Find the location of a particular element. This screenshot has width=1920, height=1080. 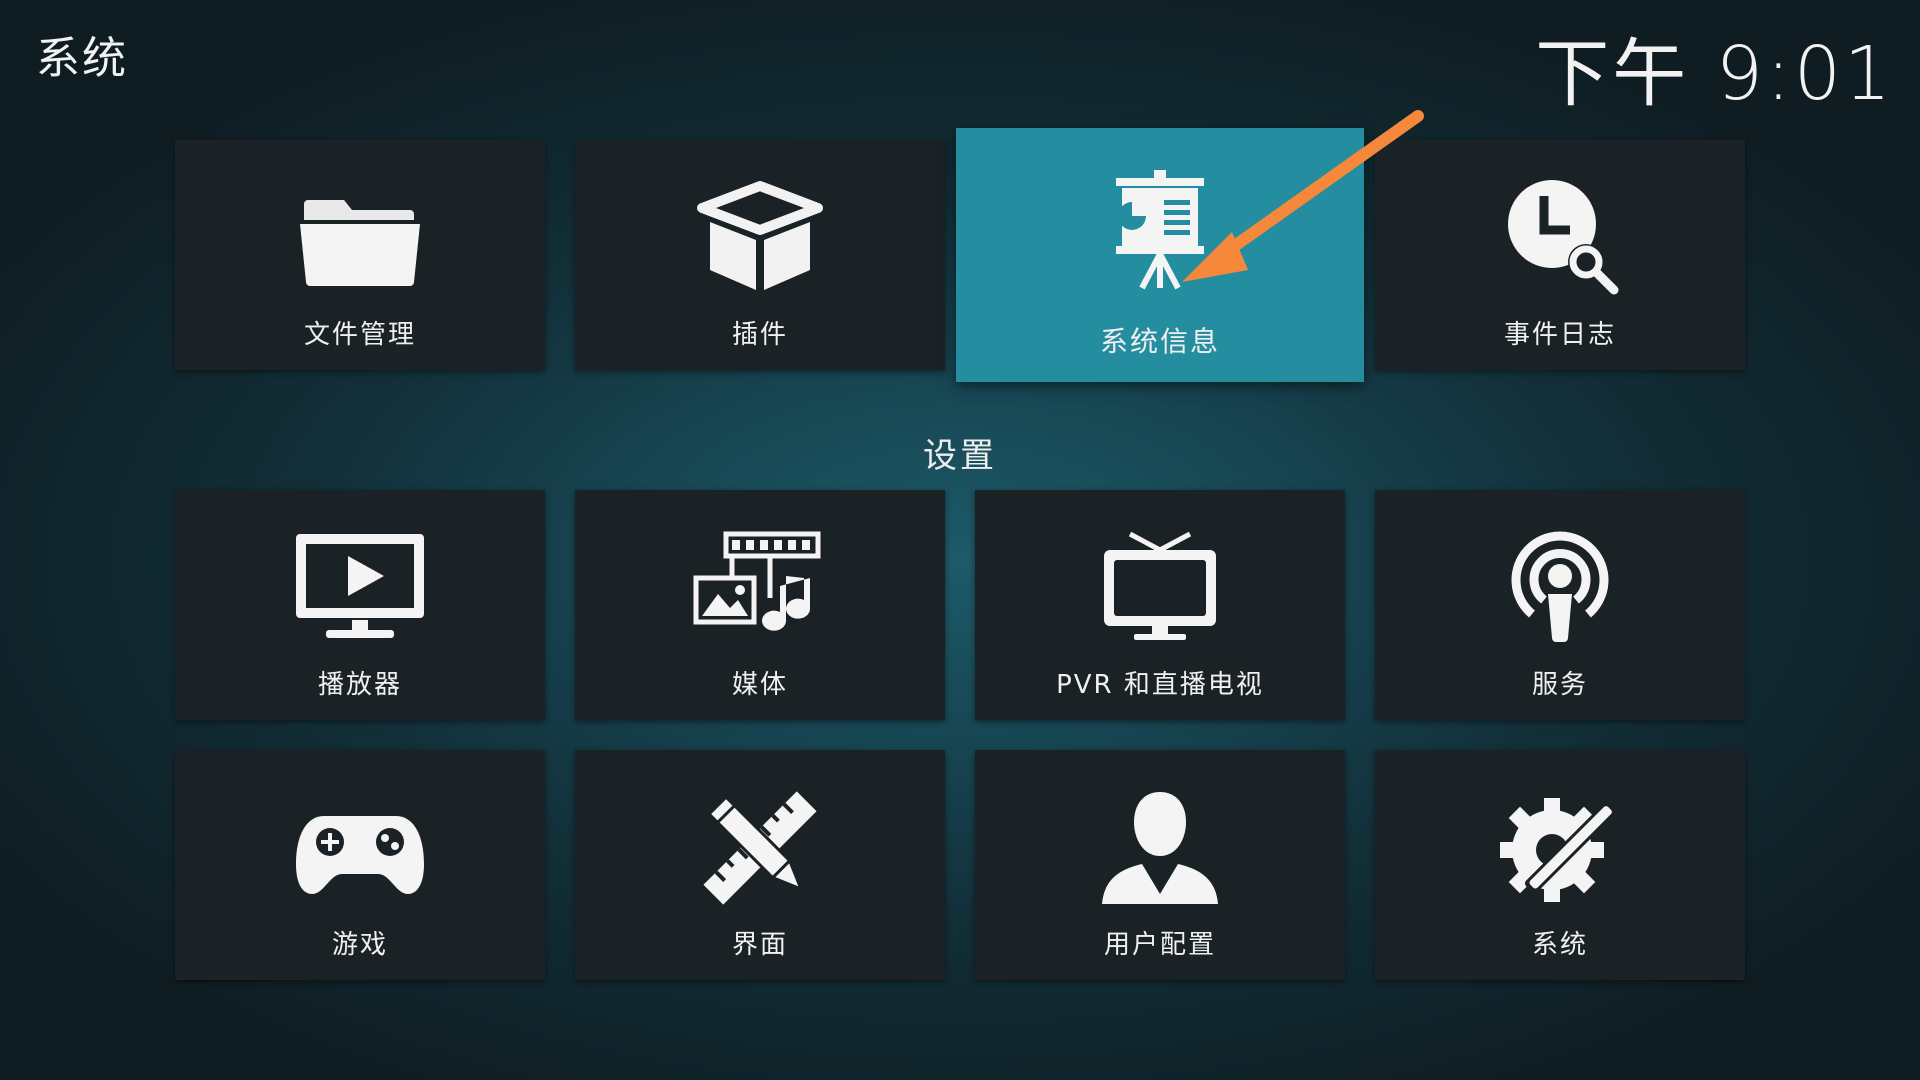

tile-pvr-live-tv: PVR 和直播电视 is located at coordinates (1160, 605).